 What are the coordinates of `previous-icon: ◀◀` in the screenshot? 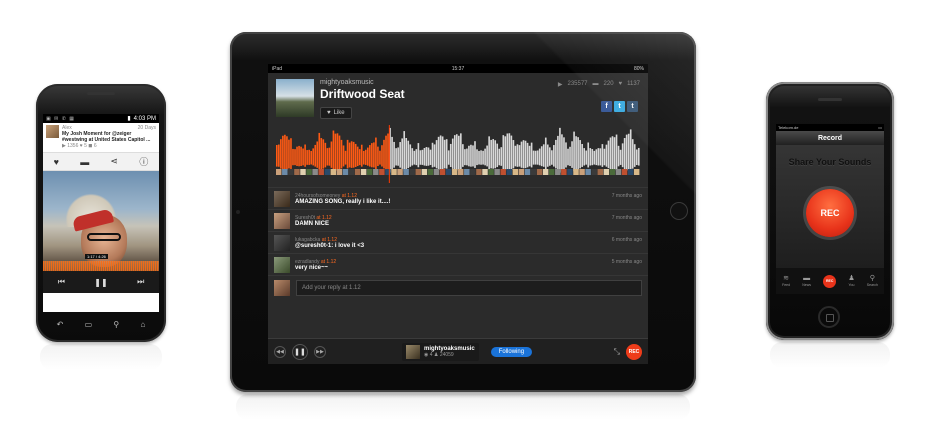 It's located at (280, 351).